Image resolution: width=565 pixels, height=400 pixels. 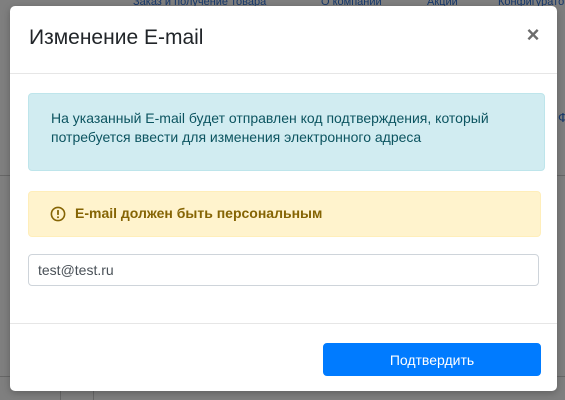 I want to click on warning-alert: E-mail должен быть персональным, so click(x=284, y=214).